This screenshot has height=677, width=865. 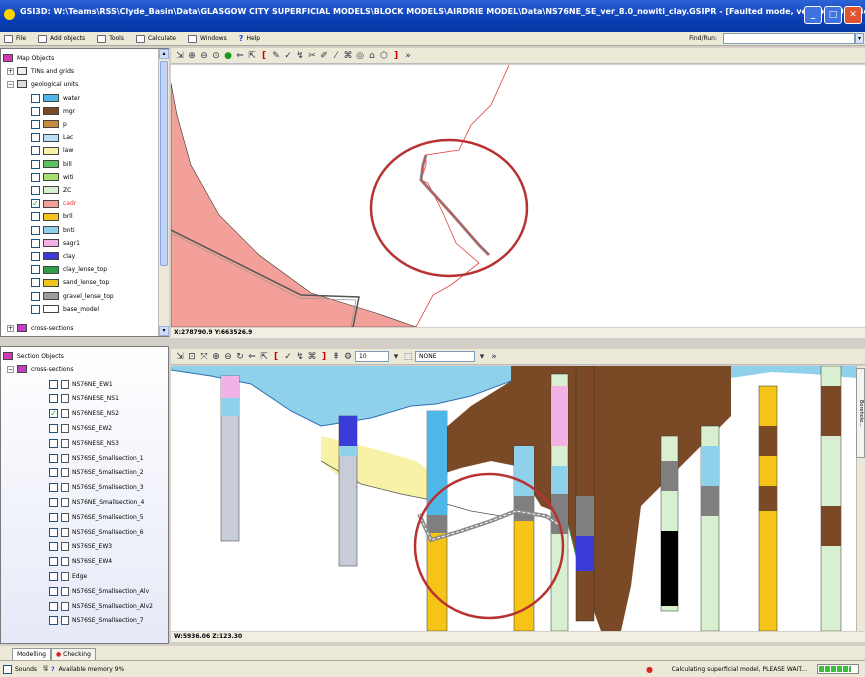 I want to click on unit-item-lac: Lac, so click(x=52, y=138).